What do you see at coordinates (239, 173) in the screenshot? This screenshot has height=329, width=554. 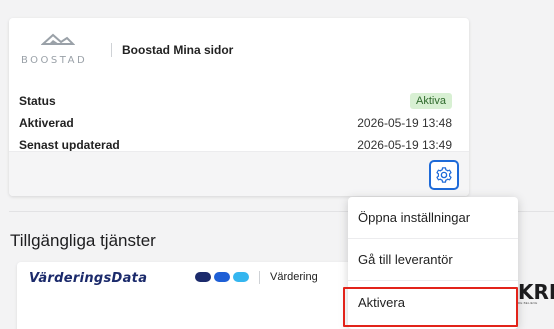 I see `provider-card-footer` at bounding box center [239, 173].